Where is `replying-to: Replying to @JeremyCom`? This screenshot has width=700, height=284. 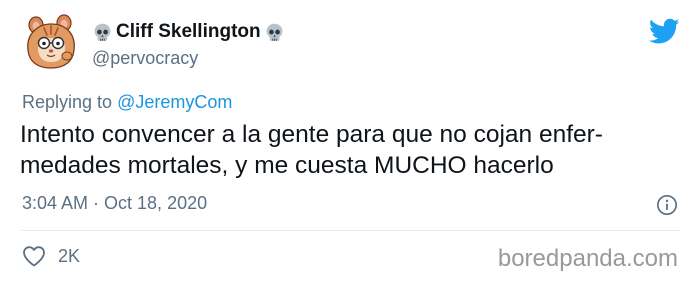 replying-to: Replying to @JeremyCom is located at coordinates (127, 102).